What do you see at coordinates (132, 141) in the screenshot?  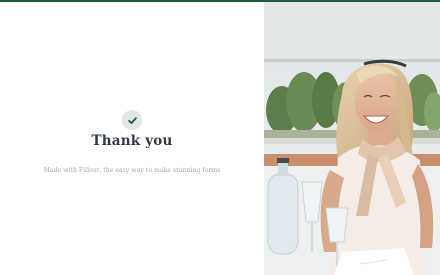 I see `thank-you-heading: Thank you` at bounding box center [132, 141].